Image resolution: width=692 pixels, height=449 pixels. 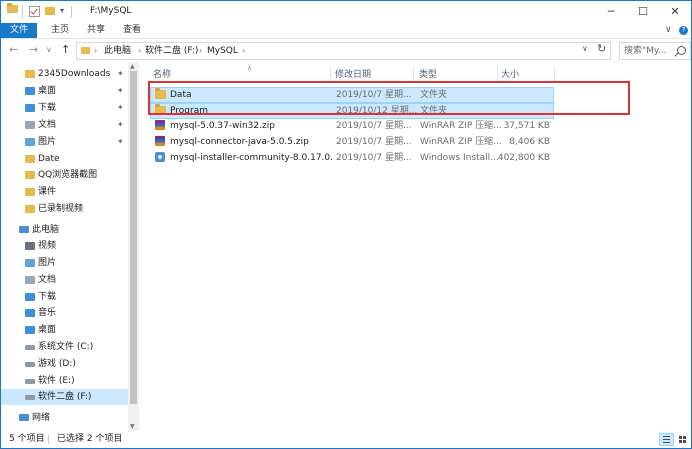 I want to click on close-button: ✕, so click(x=675, y=12).